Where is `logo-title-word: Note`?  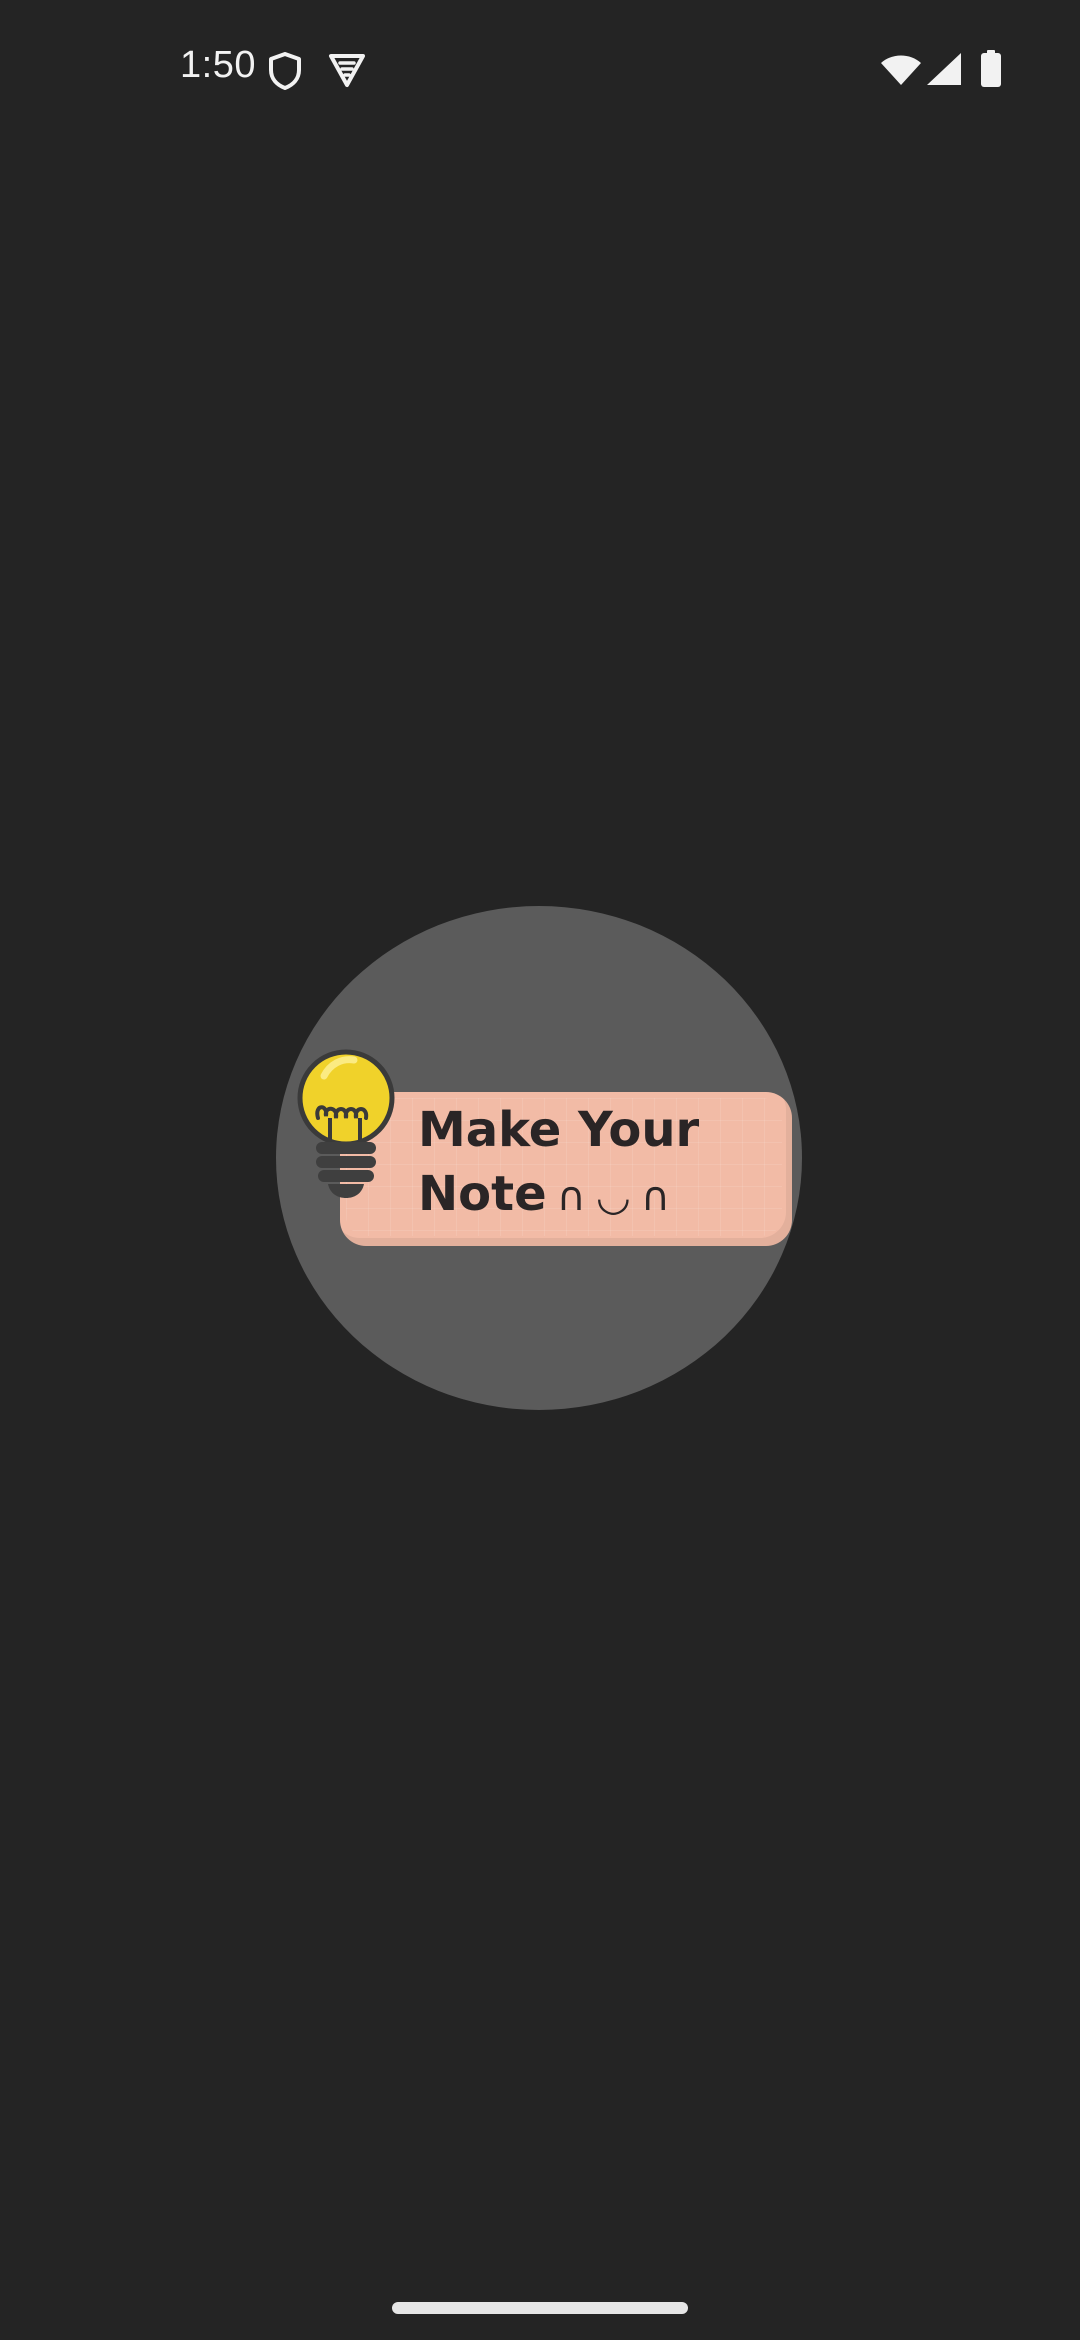 logo-title-word: Note is located at coordinates (482, 1194).